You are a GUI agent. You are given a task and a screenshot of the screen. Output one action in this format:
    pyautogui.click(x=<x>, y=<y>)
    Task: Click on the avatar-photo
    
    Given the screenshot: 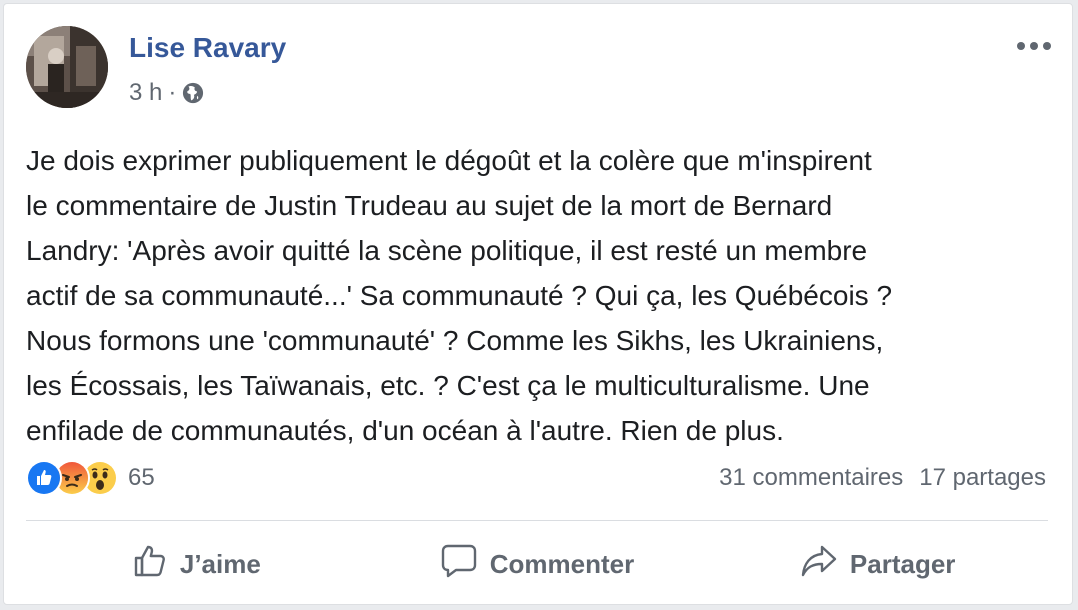 What is the action you would take?
    pyautogui.click(x=67, y=67)
    